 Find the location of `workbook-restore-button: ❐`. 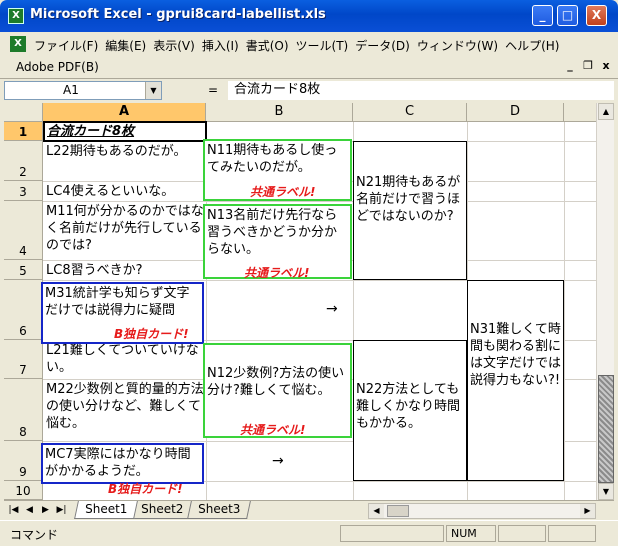

workbook-restore-button: ❐ is located at coordinates (588, 66).